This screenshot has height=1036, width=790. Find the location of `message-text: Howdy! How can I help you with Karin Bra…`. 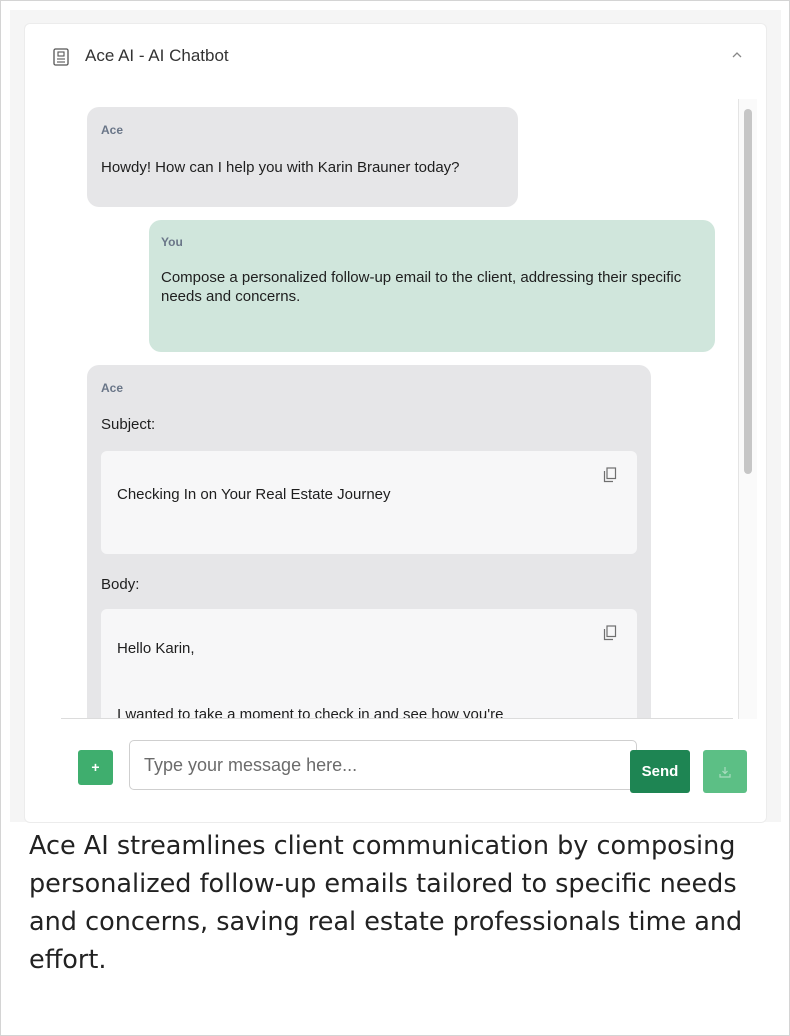

message-text: Howdy! How can I help you with Karin Bra… is located at coordinates (280, 167).